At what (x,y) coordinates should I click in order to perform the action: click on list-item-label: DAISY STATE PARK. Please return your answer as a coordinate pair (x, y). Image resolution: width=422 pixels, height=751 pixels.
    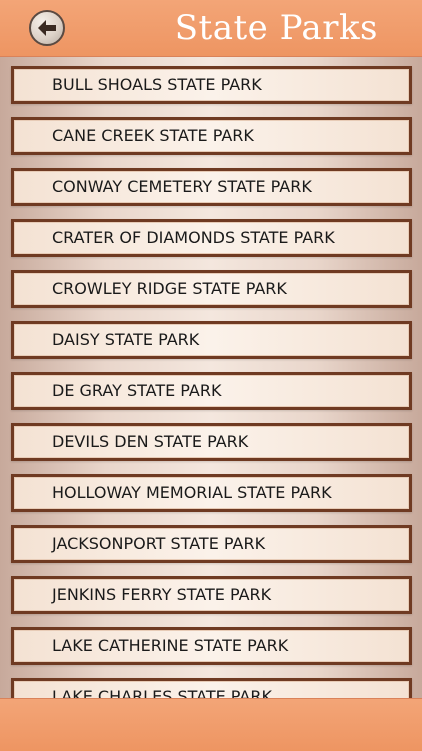
    Looking at the image, I should click on (126, 339).